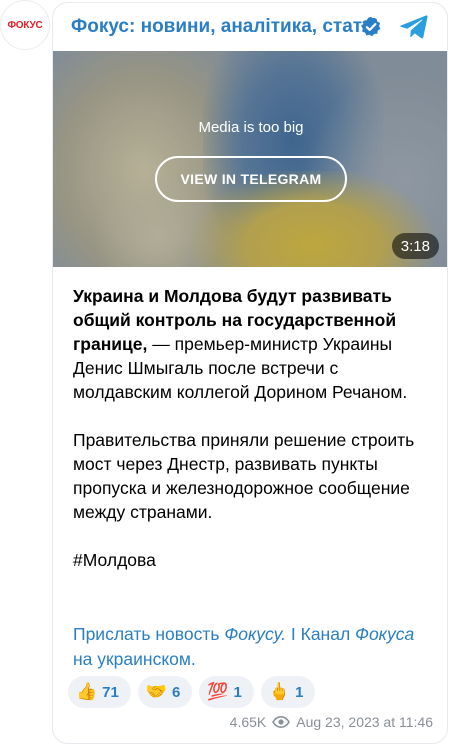  What do you see at coordinates (281, 722) in the screenshot?
I see `eye-icon` at bounding box center [281, 722].